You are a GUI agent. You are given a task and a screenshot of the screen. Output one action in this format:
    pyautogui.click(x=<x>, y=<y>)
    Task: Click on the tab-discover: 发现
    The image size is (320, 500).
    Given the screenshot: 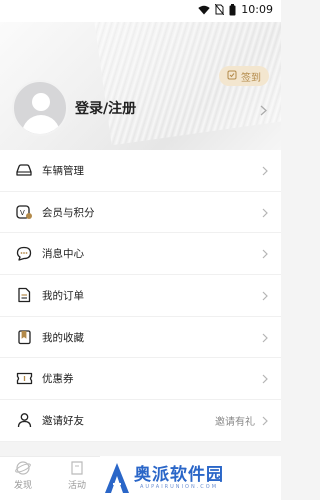 What is the action you would take?
    pyautogui.click(x=23, y=475)
    